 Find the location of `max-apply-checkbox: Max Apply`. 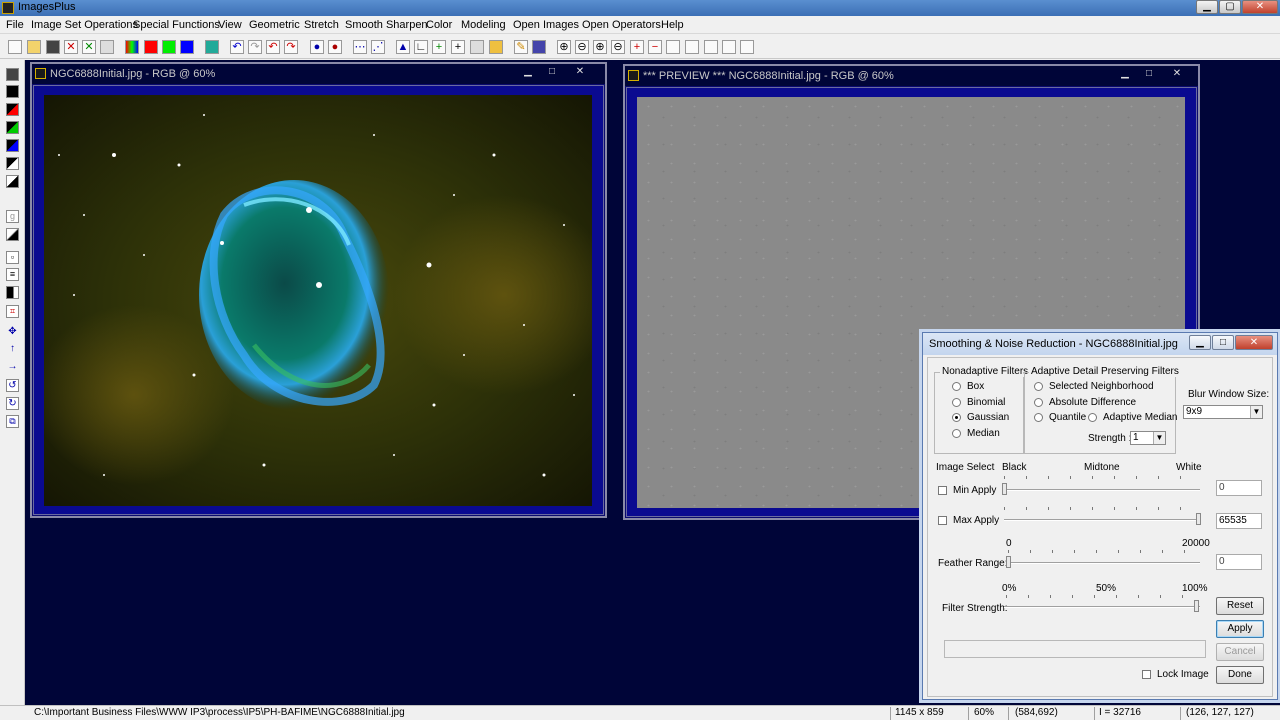

max-apply-checkbox: Max Apply is located at coordinates (968, 520).